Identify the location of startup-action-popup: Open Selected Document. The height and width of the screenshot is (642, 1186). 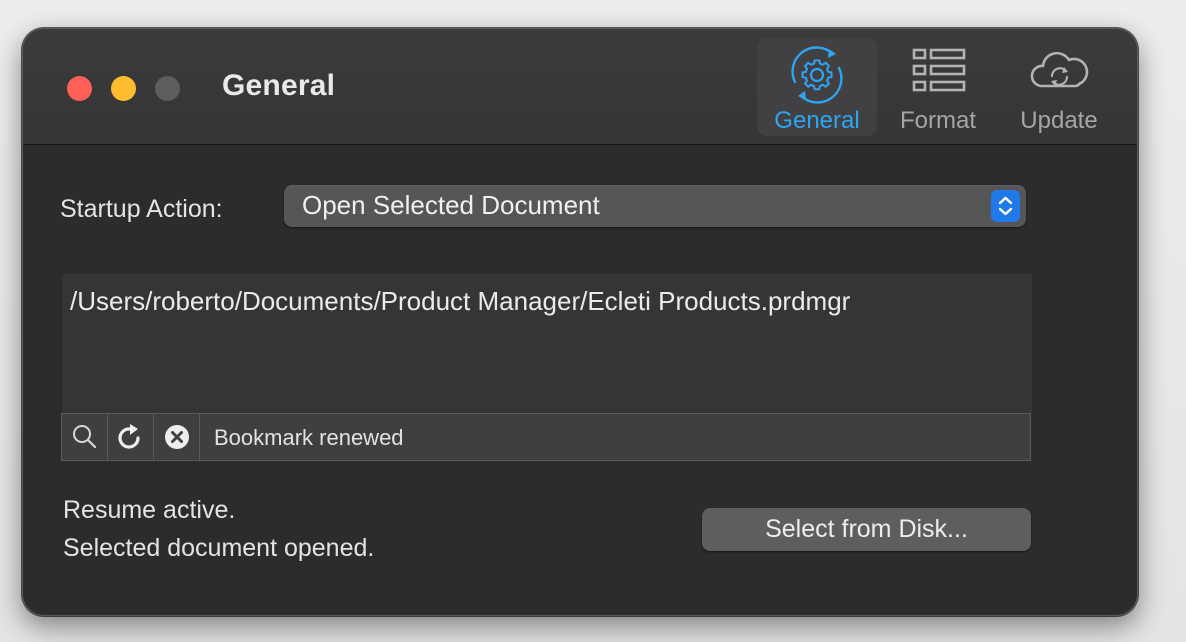
(655, 206).